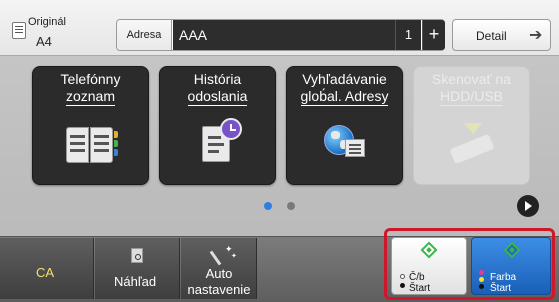  I want to click on preview-magnifier-icon, so click(137, 255).